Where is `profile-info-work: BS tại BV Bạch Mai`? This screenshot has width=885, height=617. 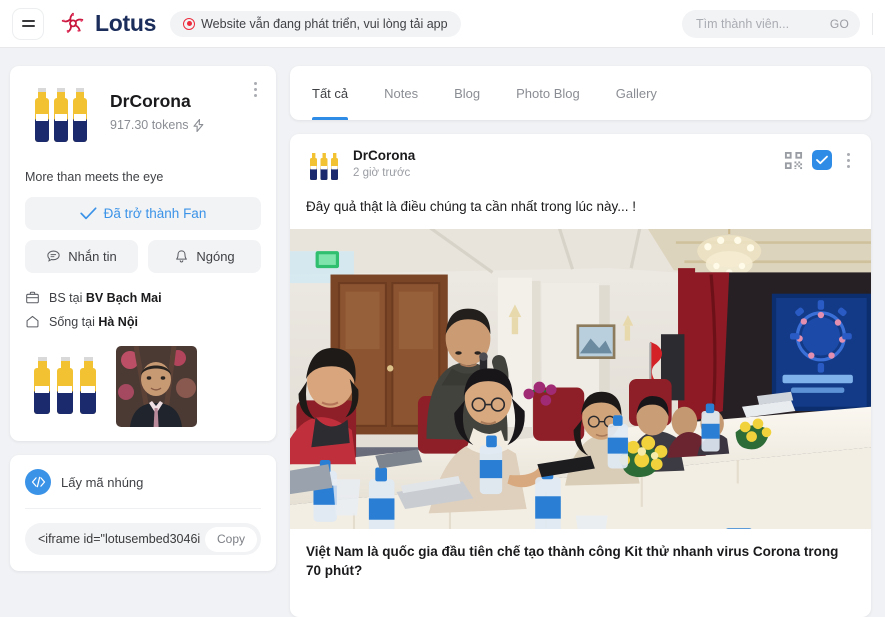
profile-info-work: BS tại BV Bạch Mai is located at coordinates (143, 297).